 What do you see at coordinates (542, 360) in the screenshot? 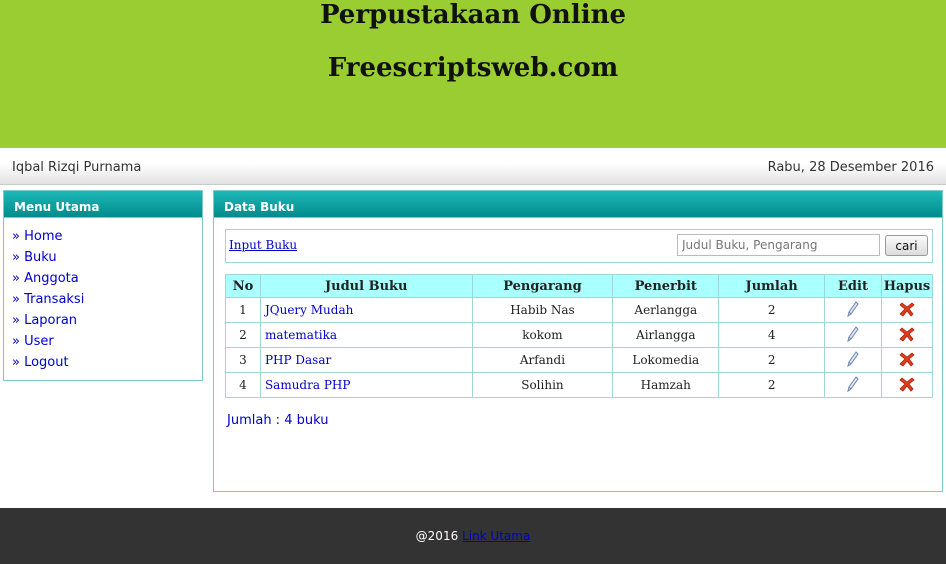
I see `cell-pengarang: Arfandi` at bounding box center [542, 360].